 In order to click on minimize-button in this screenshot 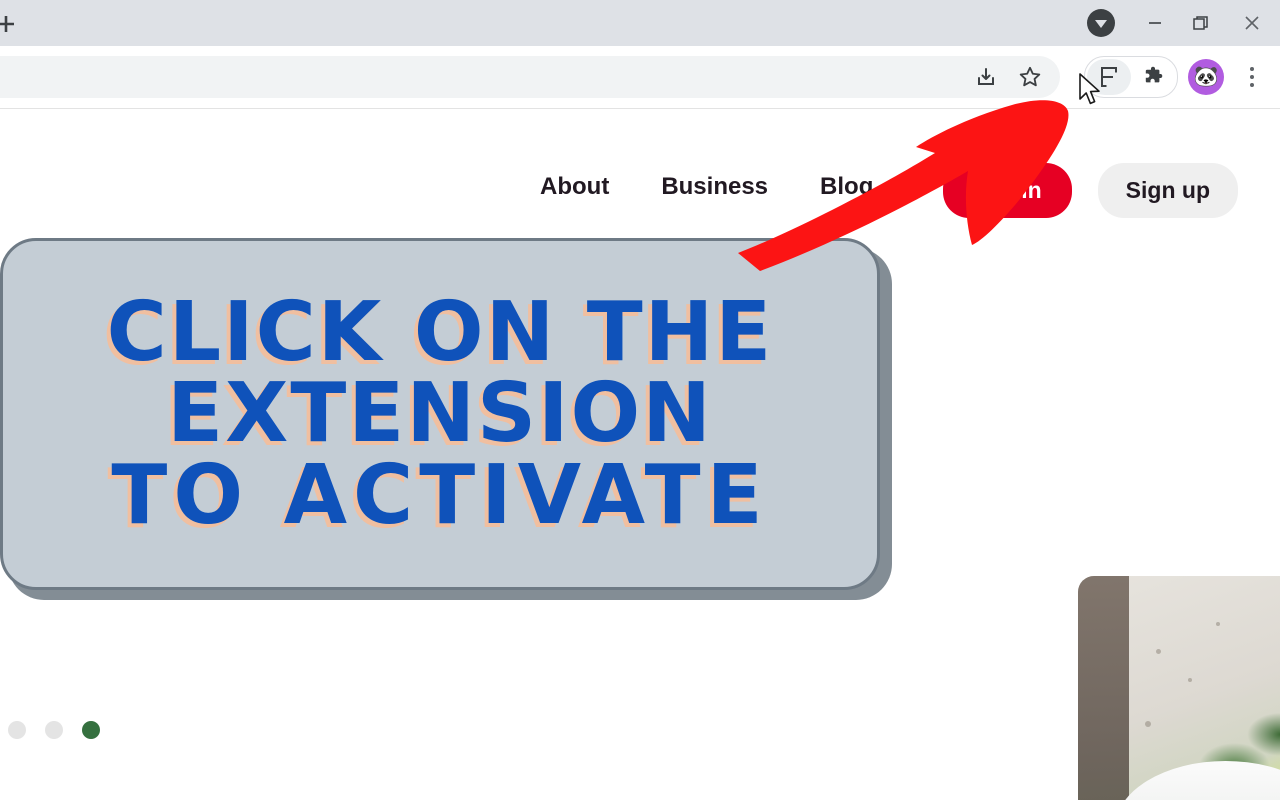, I will do `click(1155, 23)`.